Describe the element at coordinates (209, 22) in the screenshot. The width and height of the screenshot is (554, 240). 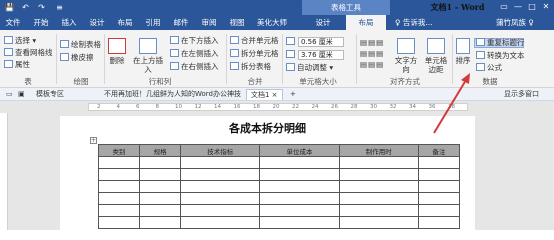
I see `tab-review: 审阅` at that location.